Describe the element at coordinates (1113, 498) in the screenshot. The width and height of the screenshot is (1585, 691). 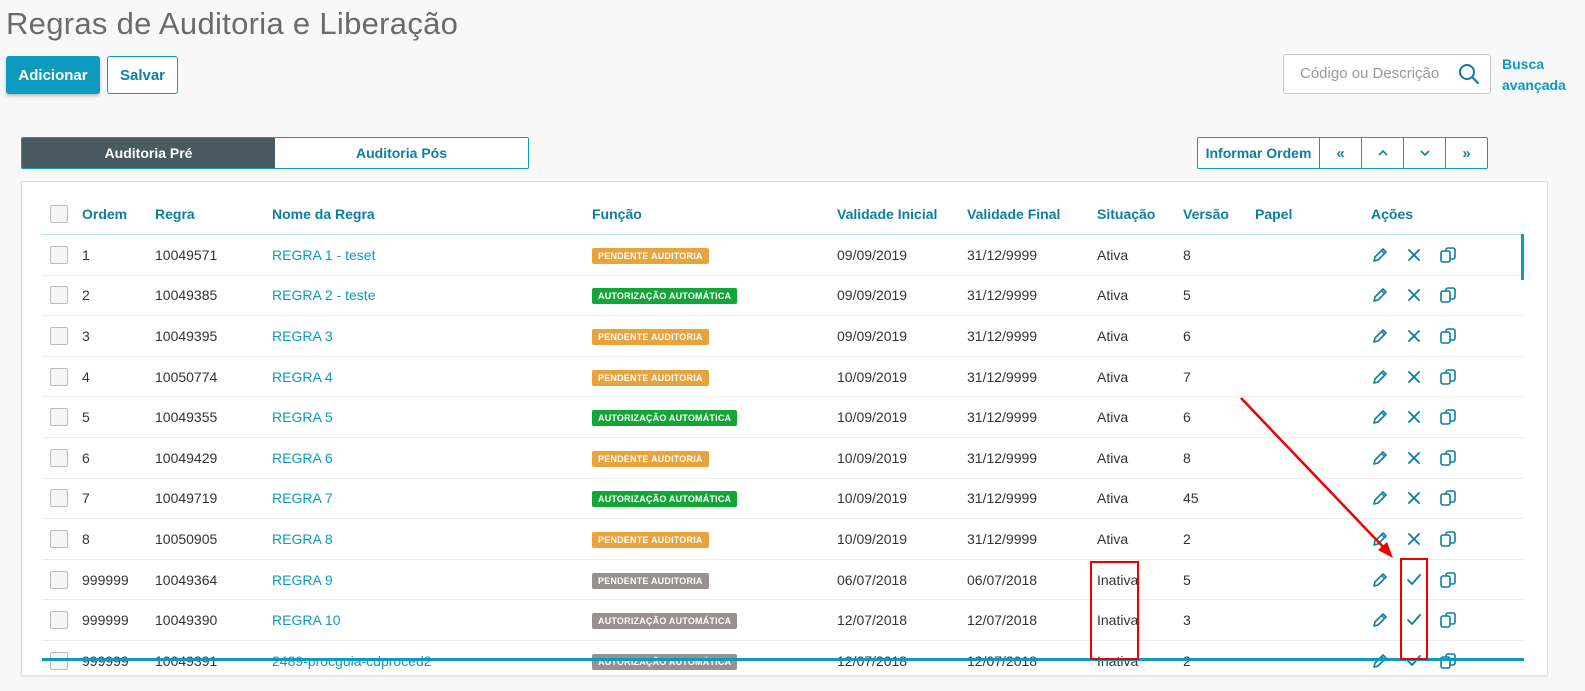
I see `cell-situacao: Ativa` at that location.